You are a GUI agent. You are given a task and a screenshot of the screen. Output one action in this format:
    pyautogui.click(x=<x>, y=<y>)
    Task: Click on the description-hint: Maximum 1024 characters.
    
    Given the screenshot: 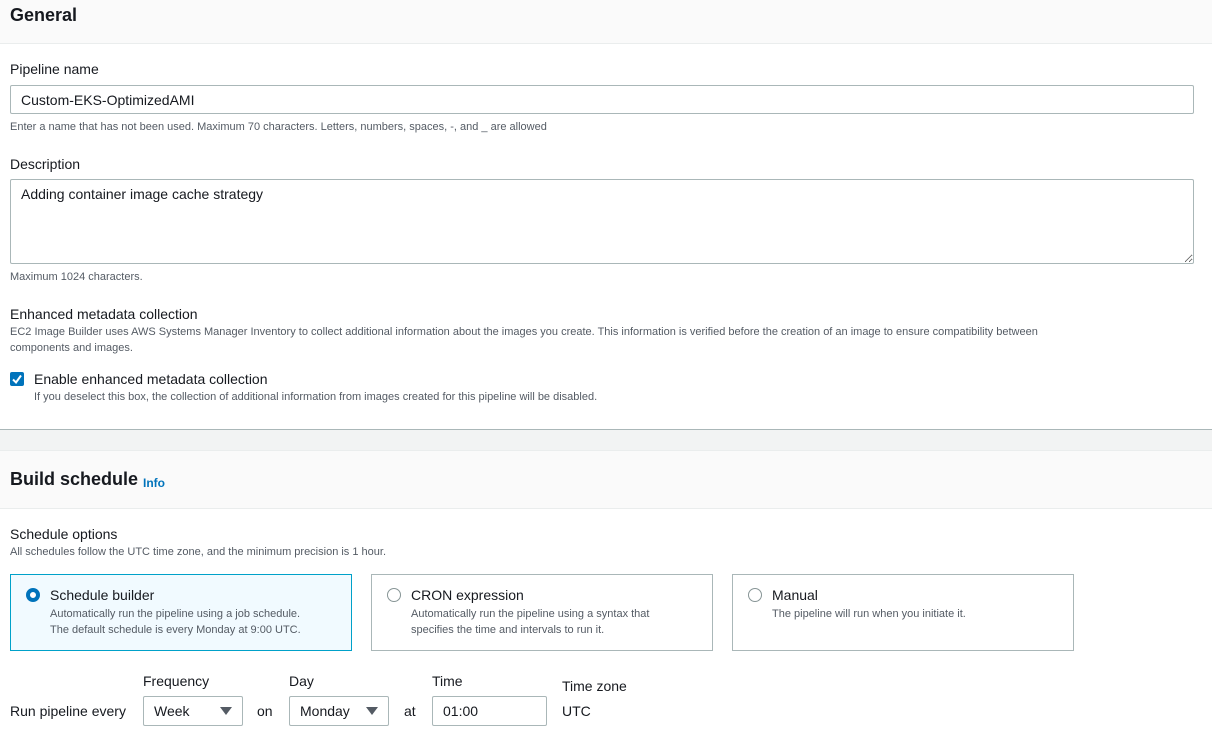 What is the action you would take?
    pyautogui.click(x=76, y=277)
    